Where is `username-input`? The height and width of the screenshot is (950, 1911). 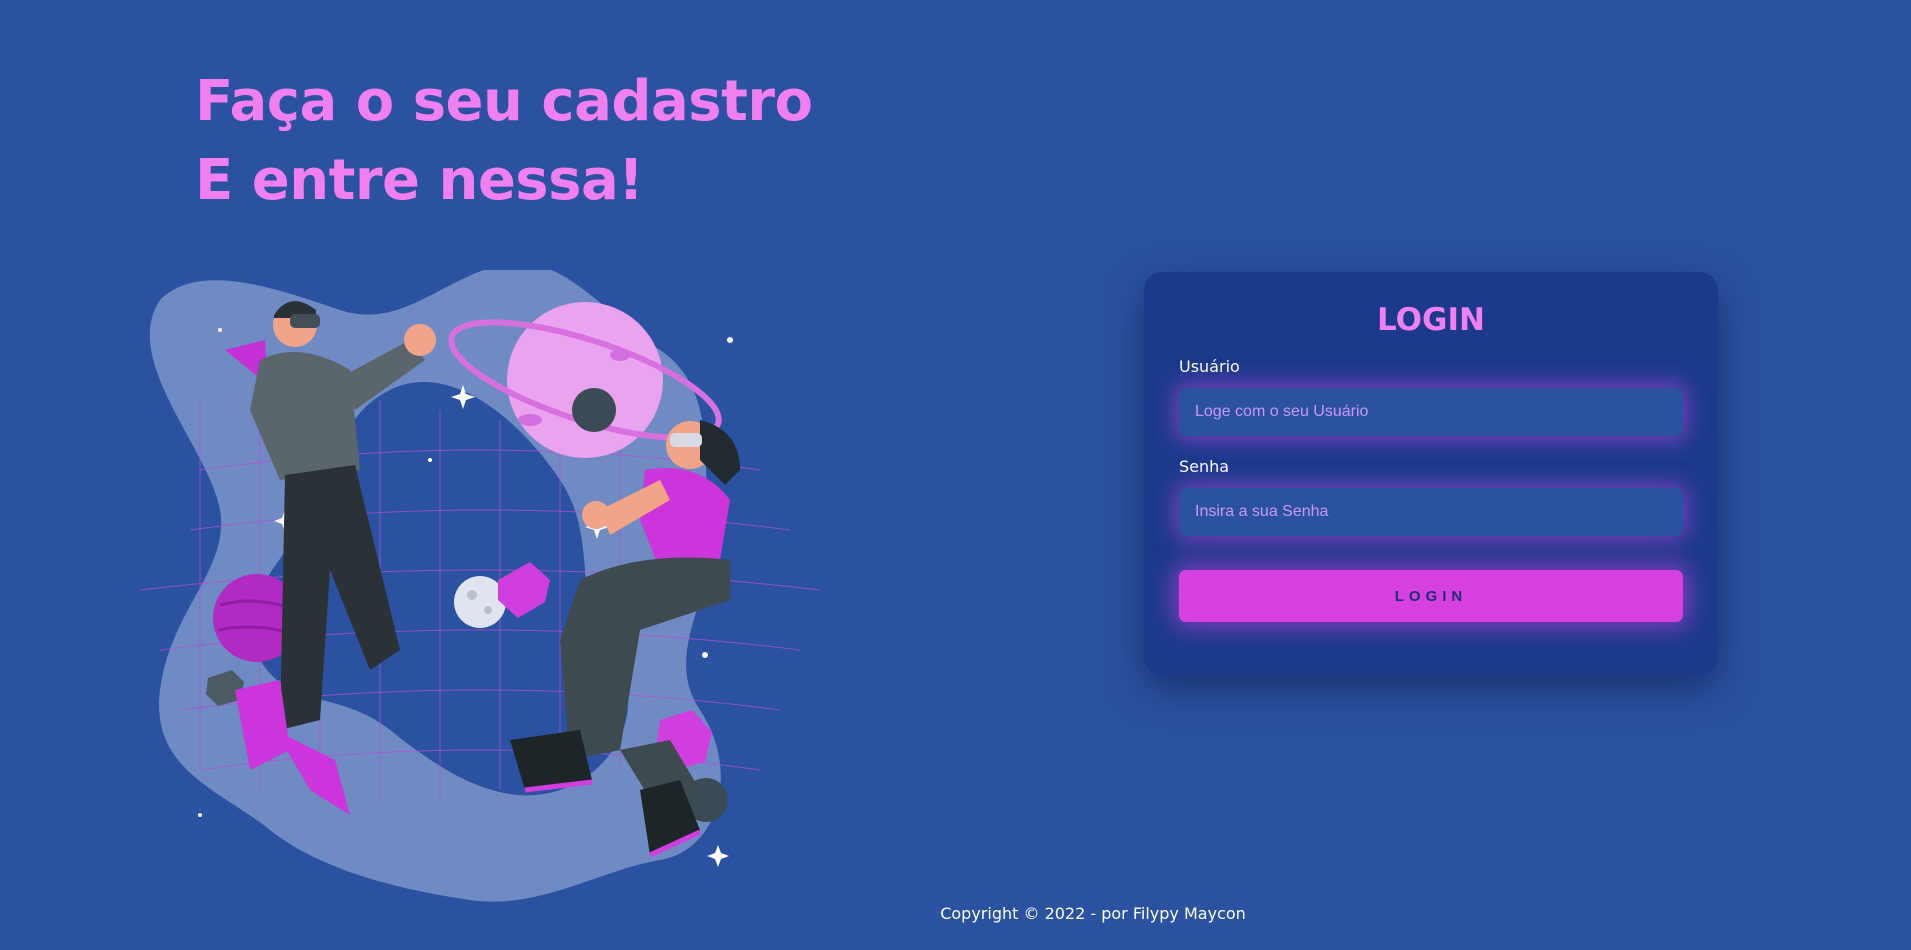 username-input is located at coordinates (1431, 412).